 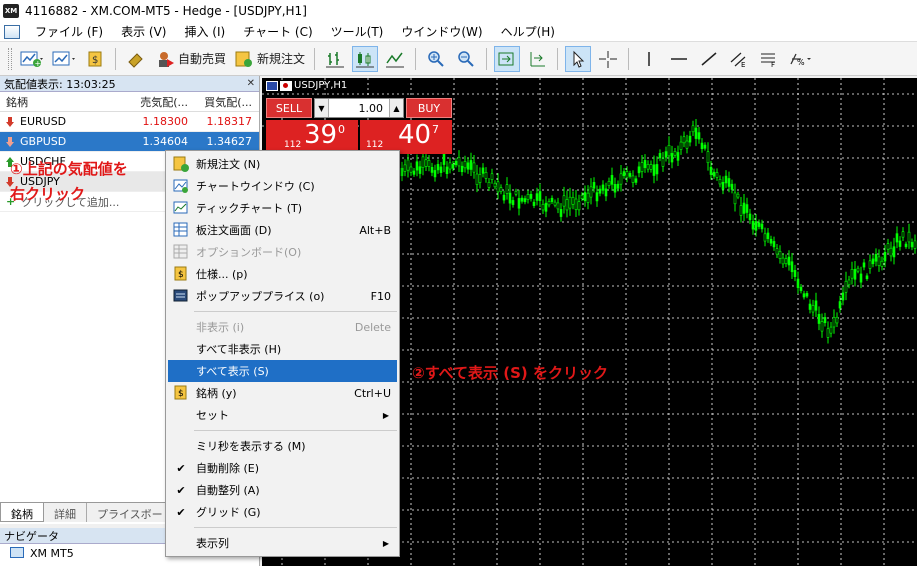 What do you see at coordinates (10, 121) in the screenshot?
I see `price-down-icon` at bounding box center [10, 121].